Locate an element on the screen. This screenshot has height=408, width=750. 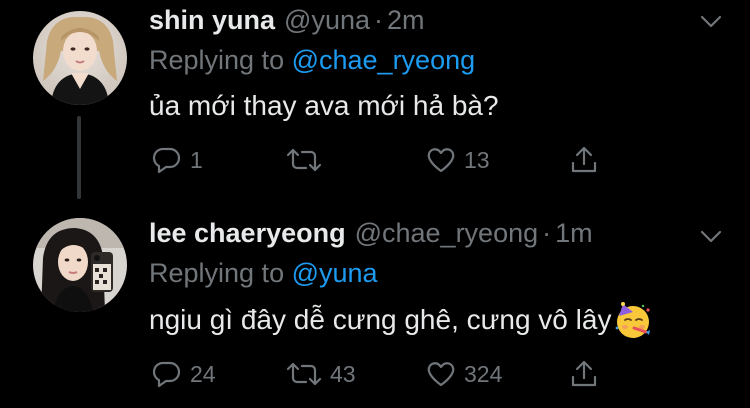
tweet-body: ngiu gì đây dễ cưng ghê, cưng vô lây is located at coordinates (380, 319).